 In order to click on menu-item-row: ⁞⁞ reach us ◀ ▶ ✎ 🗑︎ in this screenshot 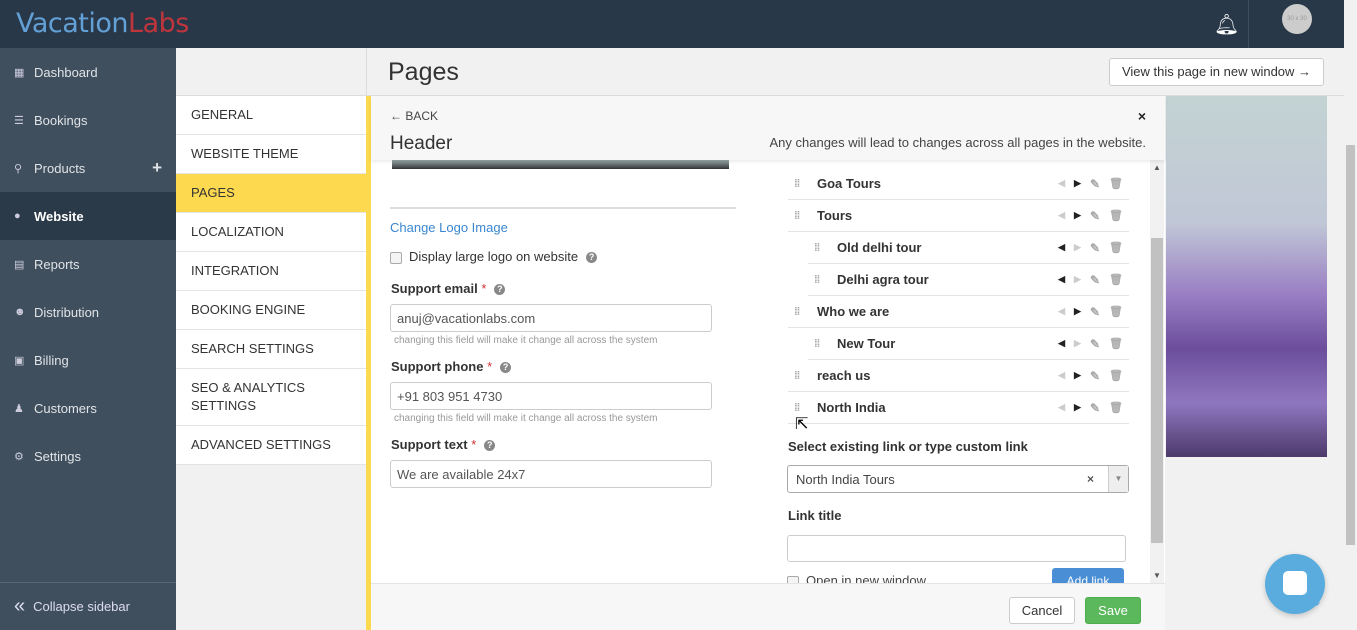, I will do `click(958, 376)`.